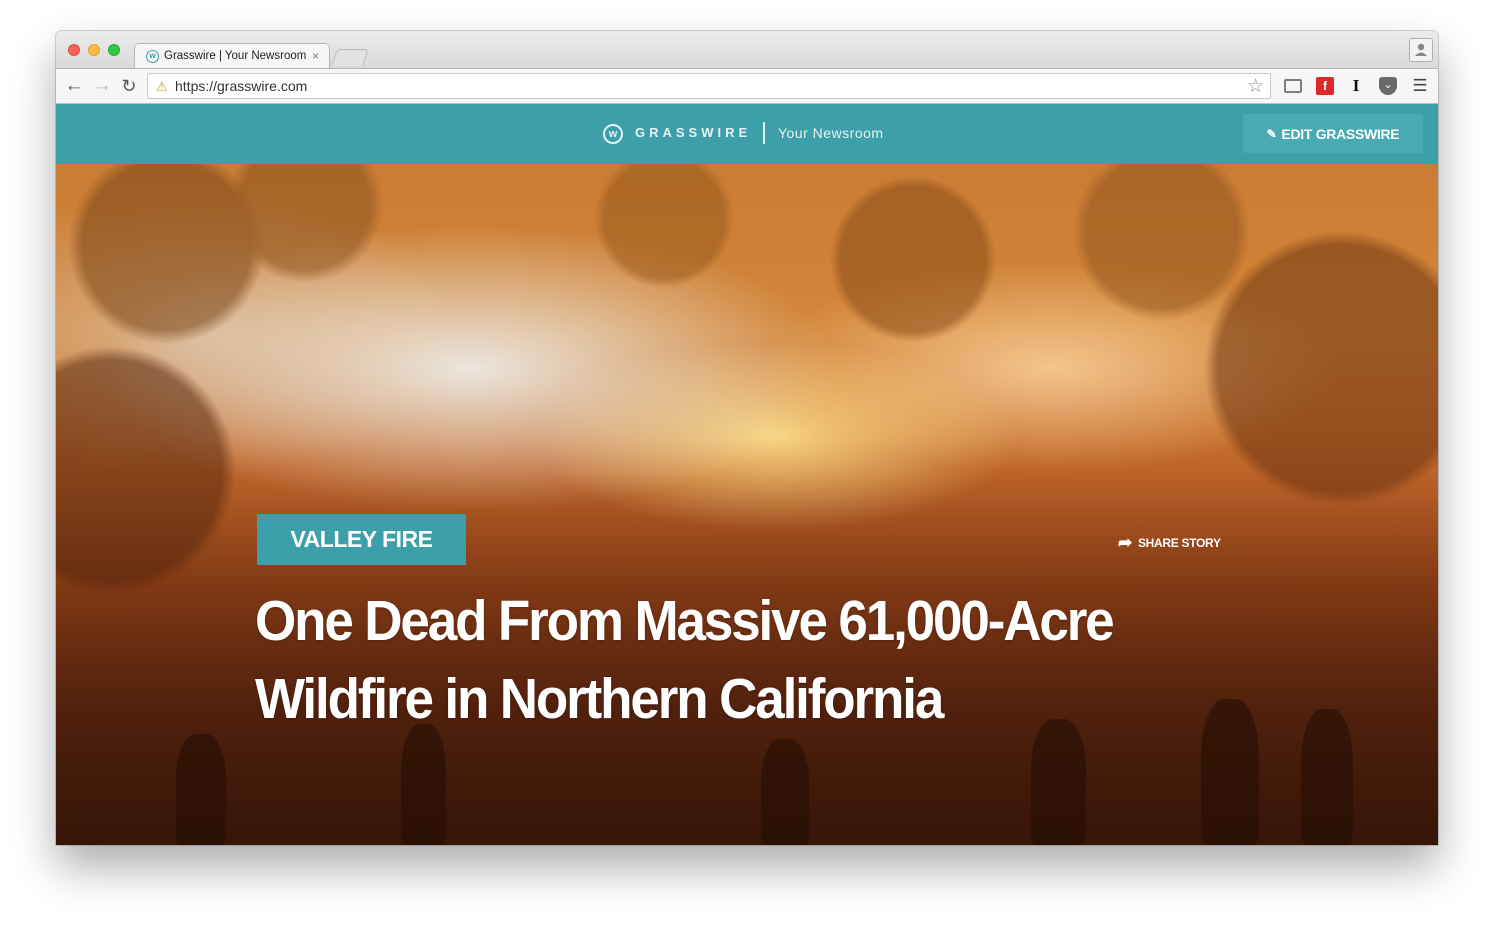 Image resolution: width=1494 pixels, height=925 pixels. What do you see at coordinates (1356, 86) in the screenshot?
I see `instapaper-icon: I` at bounding box center [1356, 86].